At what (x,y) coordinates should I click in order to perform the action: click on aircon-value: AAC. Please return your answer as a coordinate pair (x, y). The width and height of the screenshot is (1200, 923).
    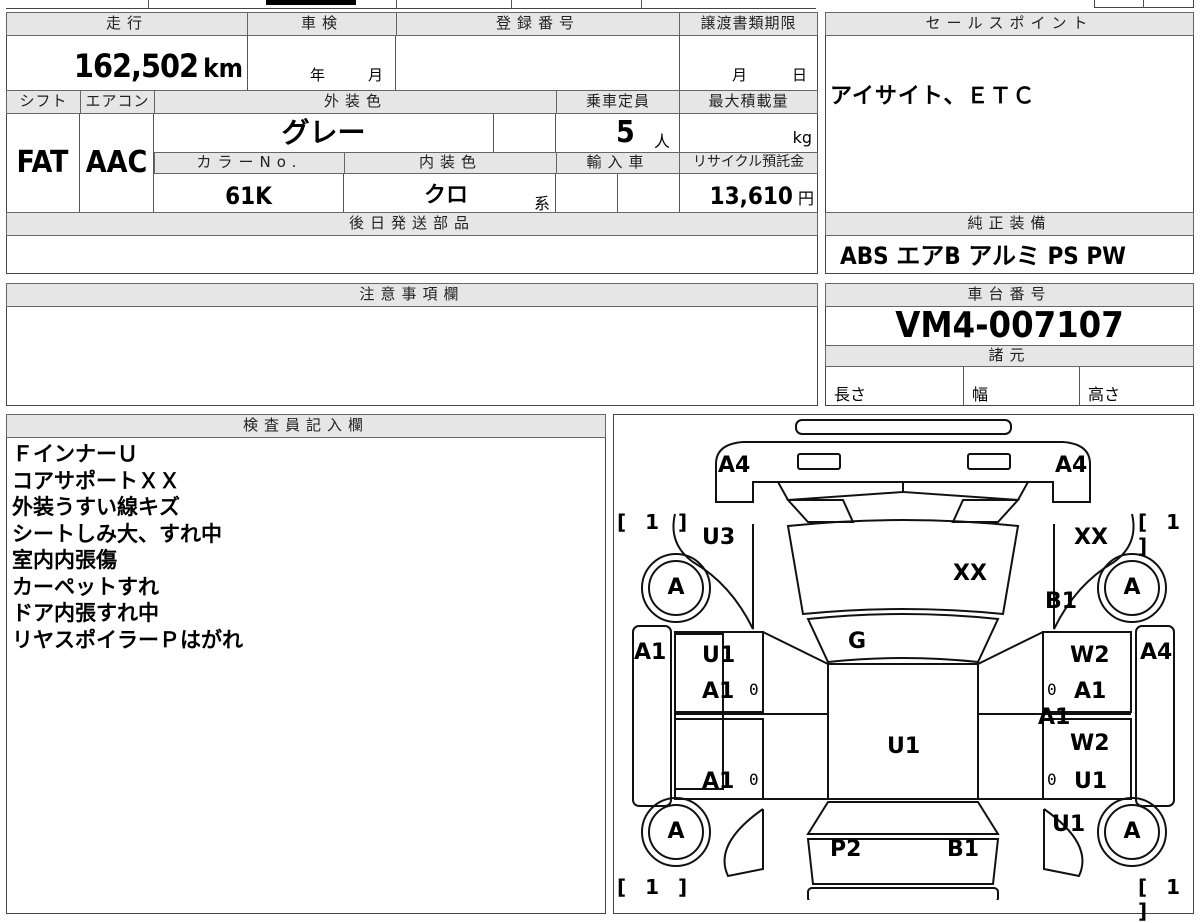
    Looking at the image, I should click on (117, 163).